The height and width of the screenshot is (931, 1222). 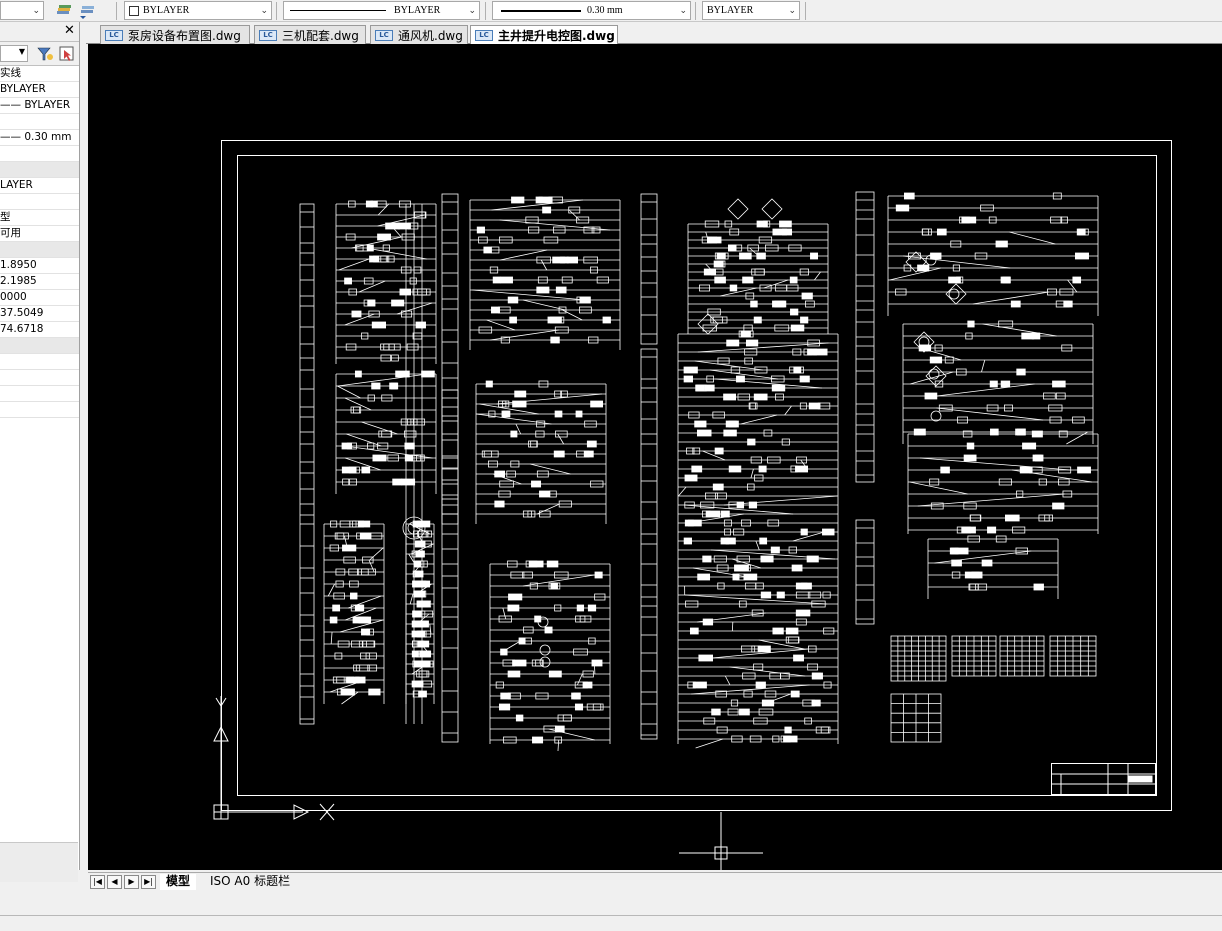 I want to click on property-row: 1.8950, so click(x=39, y=266).